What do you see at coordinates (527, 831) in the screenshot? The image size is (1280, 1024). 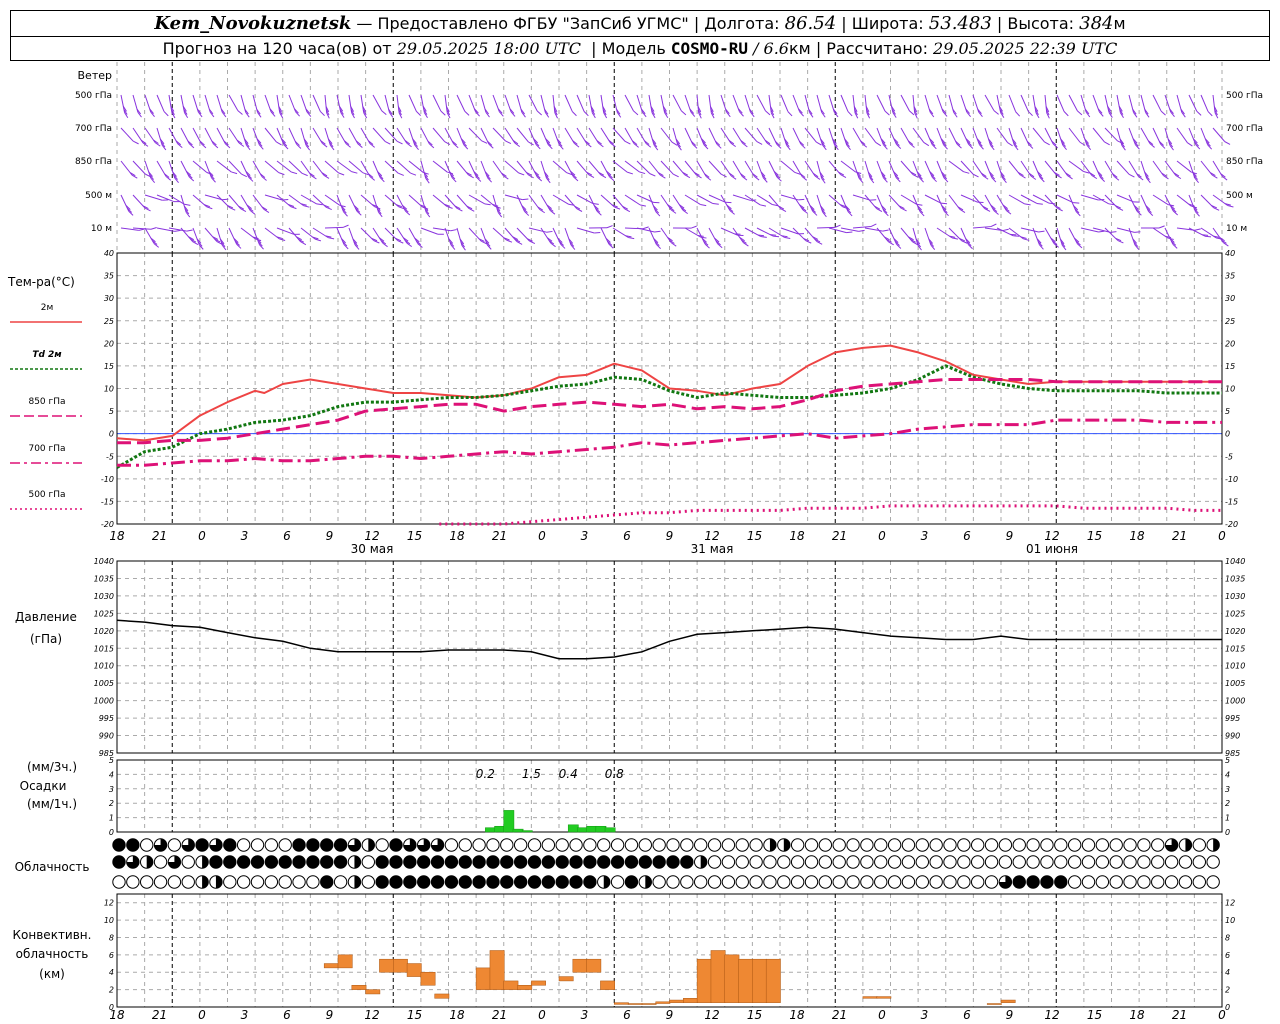 I see `precip-bar` at bounding box center [527, 831].